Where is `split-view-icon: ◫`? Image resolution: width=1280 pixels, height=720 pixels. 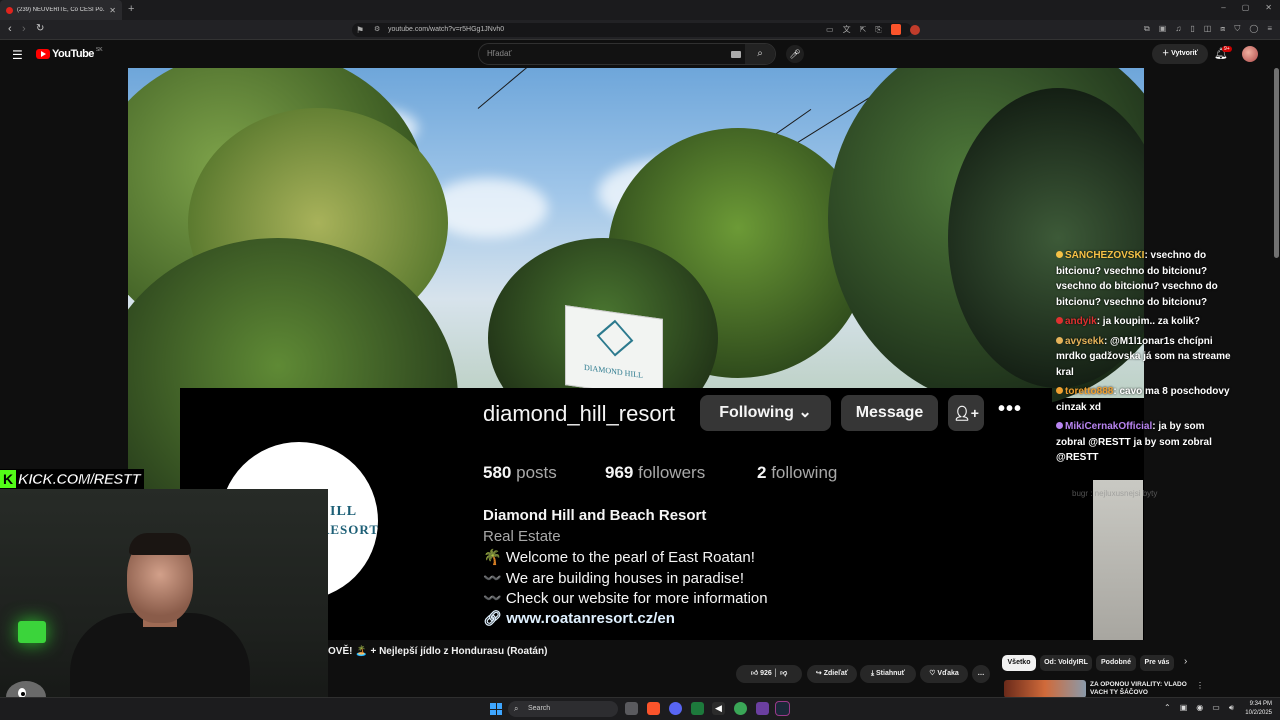 split-view-icon: ◫ is located at coordinates (1208, 29).